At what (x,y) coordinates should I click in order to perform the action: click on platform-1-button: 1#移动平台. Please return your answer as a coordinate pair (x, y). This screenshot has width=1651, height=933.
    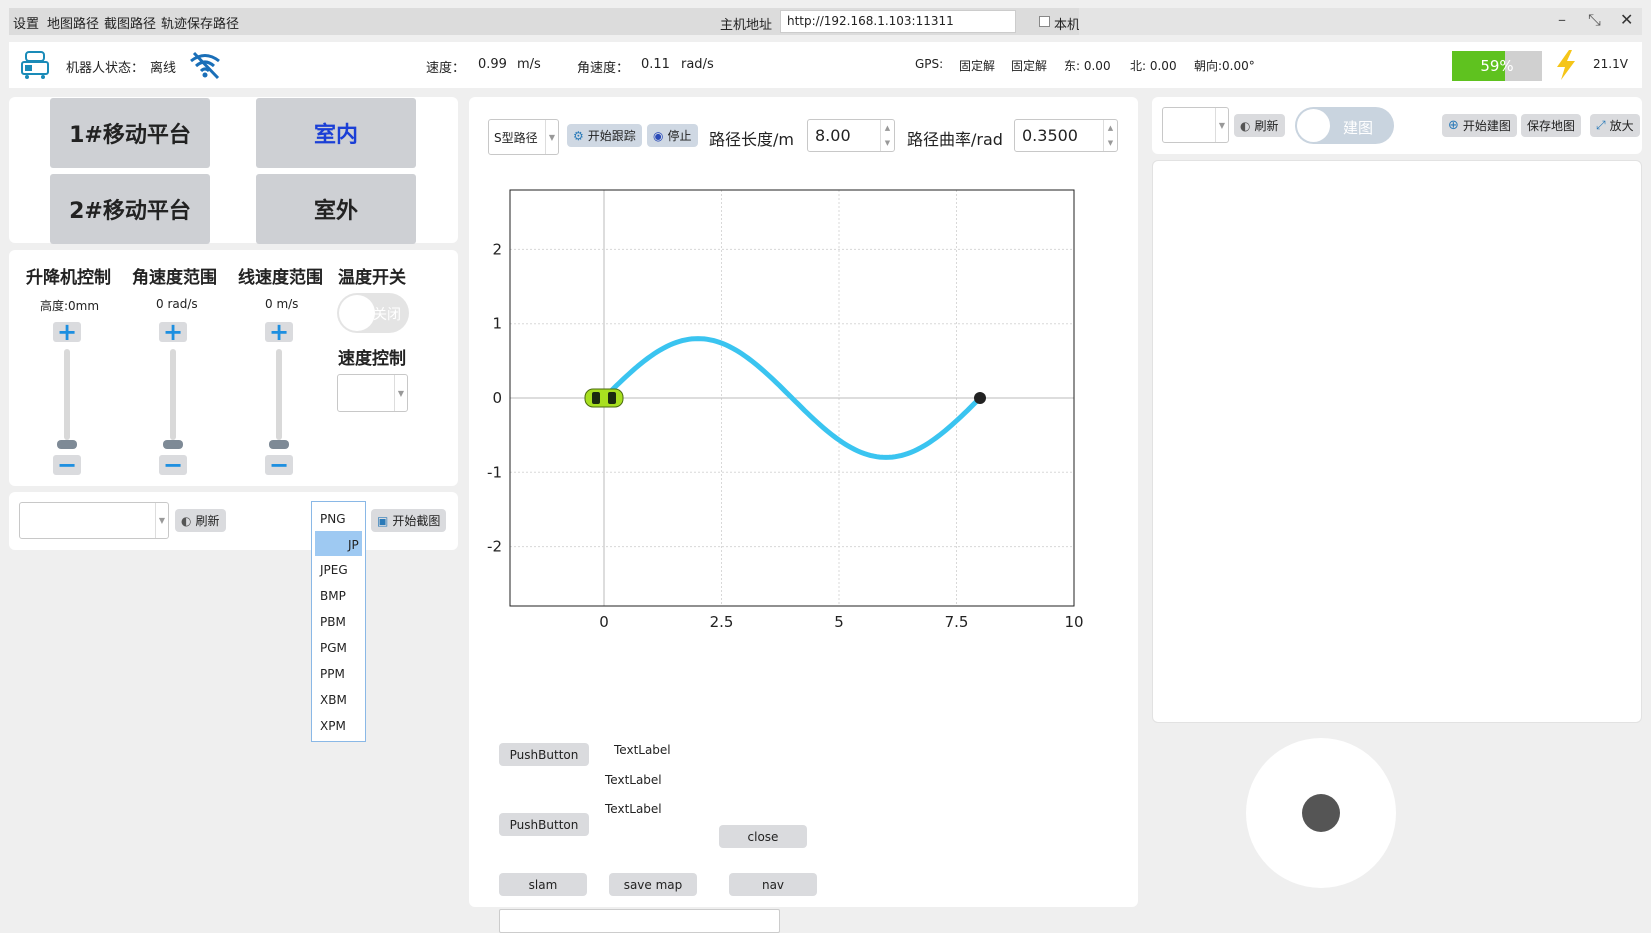
    Looking at the image, I should click on (130, 133).